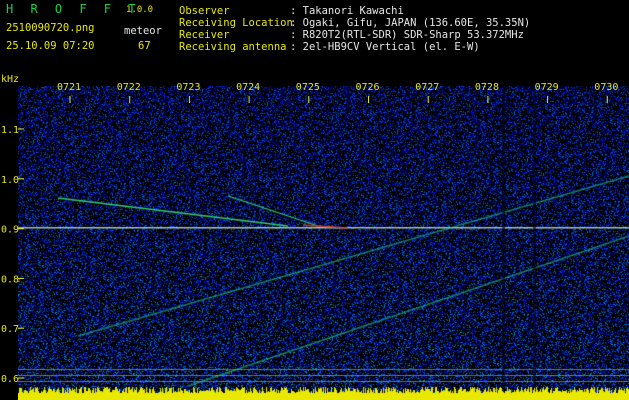 The width and height of the screenshot is (629, 400). I want to click on y-tick-label: 0.7, so click(10, 329).